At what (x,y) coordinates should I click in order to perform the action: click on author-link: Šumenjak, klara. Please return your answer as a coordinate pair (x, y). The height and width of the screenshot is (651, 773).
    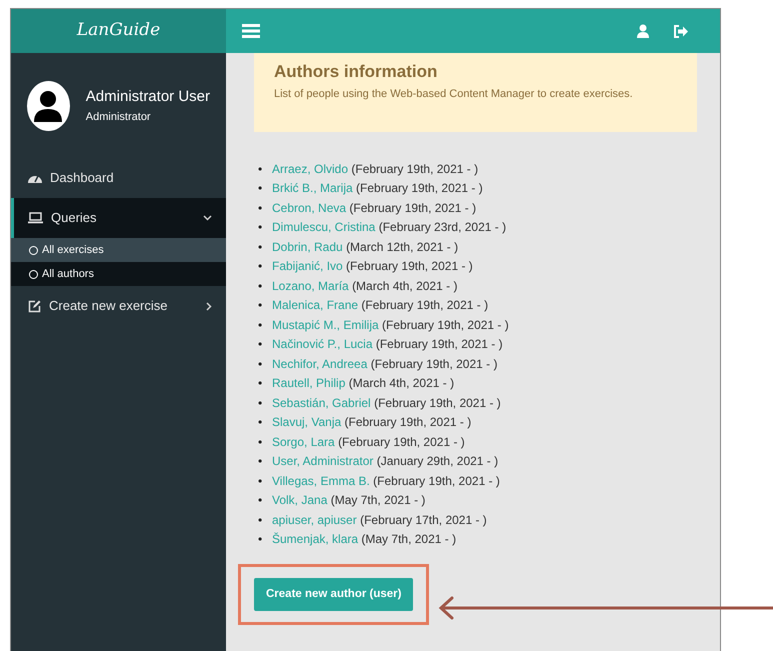
    Looking at the image, I should click on (315, 539).